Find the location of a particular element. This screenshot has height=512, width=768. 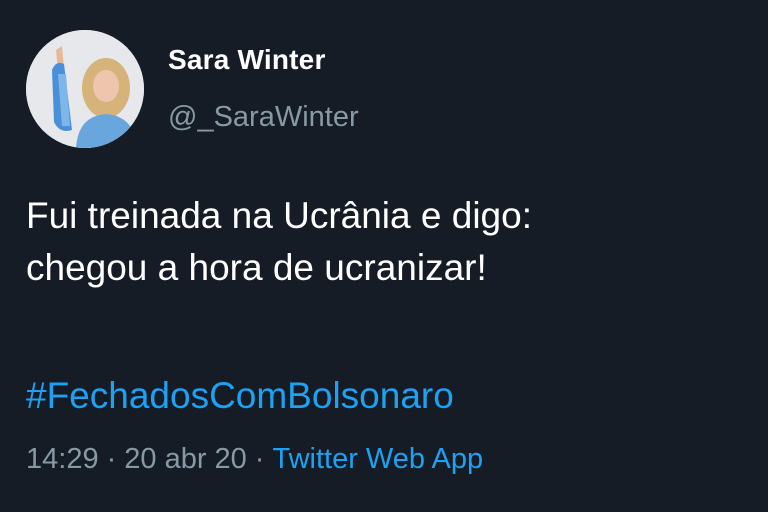

tweet-date: 20 abr 20 is located at coordinates (185, 459).